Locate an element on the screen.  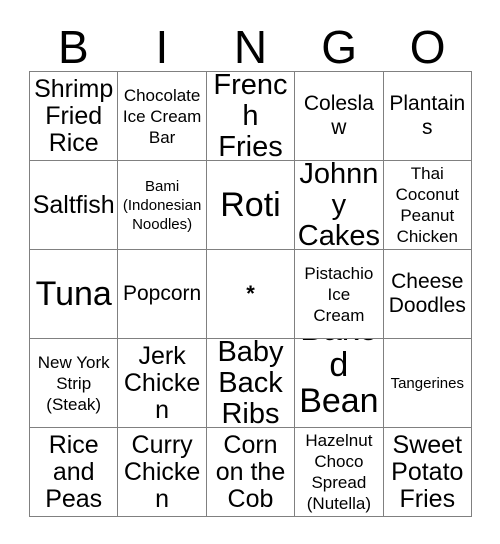
bingo-cell-r1c5: Plantains is located at coordinates (427, 116).